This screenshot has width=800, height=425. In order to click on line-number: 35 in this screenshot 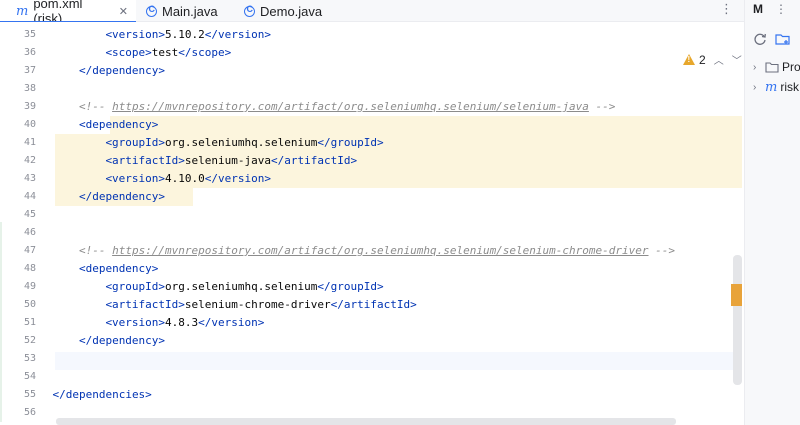, I will do `click(29, 34)`.